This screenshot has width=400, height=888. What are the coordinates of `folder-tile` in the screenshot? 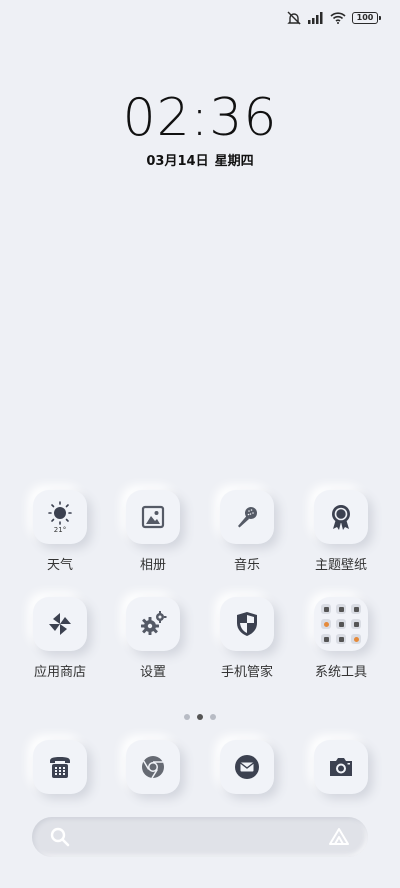 It's located at (341, 624).